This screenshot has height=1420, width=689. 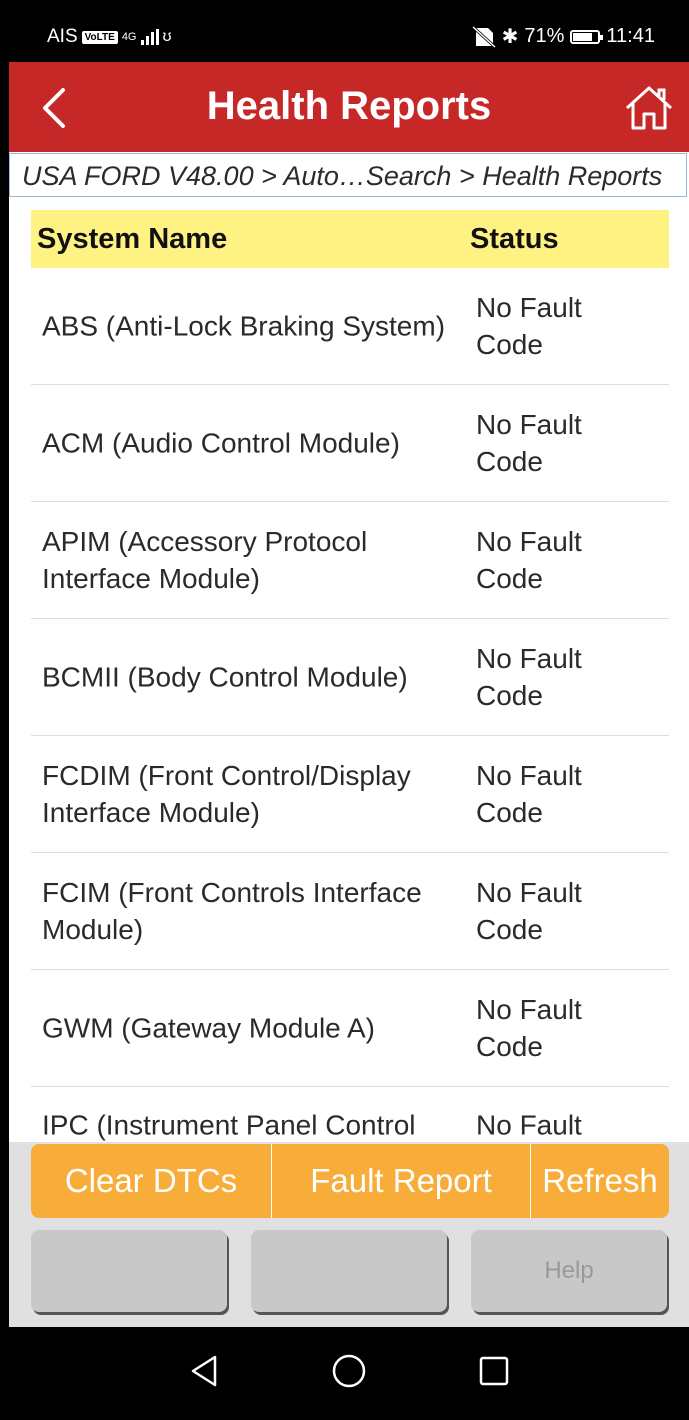 I want to click on recents-square-icon, so click(x=494, y=1371).